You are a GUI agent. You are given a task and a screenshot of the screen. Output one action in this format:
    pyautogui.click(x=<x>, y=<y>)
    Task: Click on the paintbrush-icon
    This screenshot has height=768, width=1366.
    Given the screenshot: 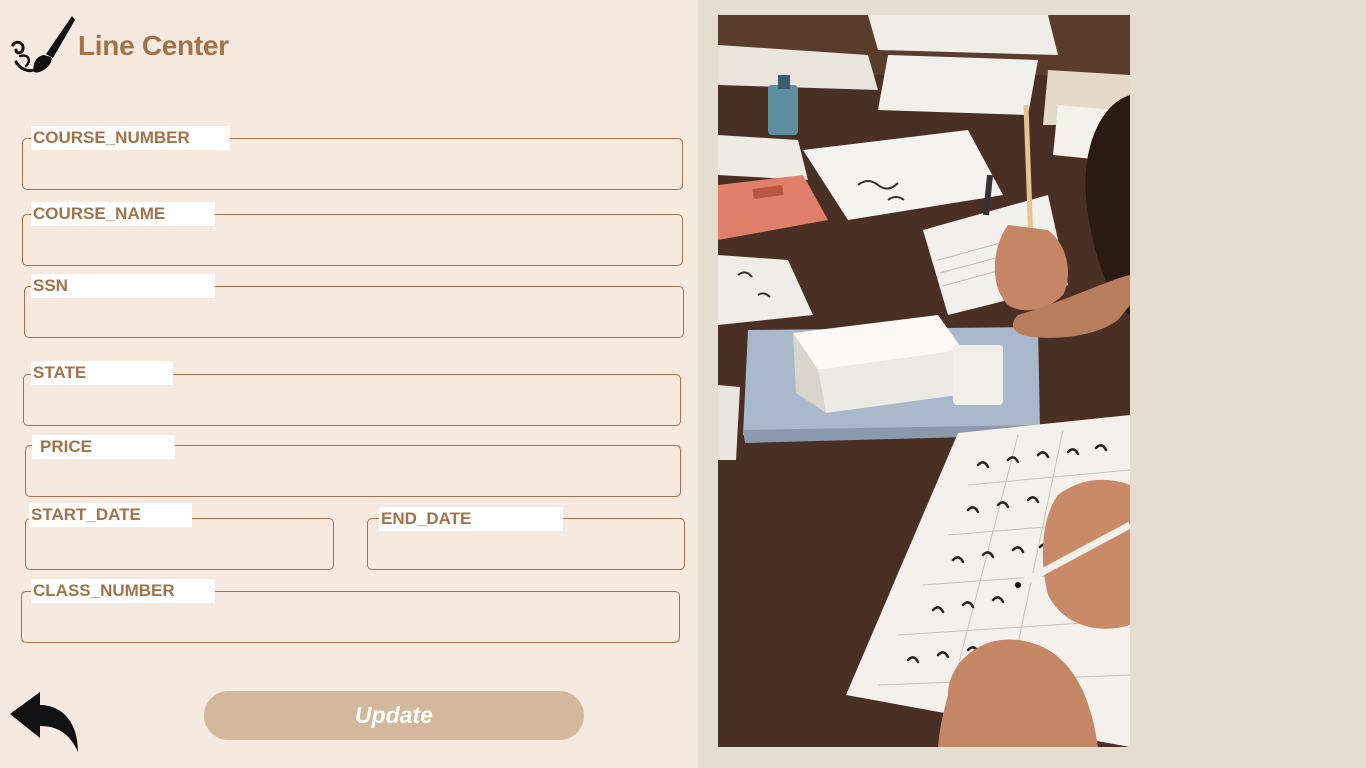 What is the action you would take?
    pyautogui.click(x=43, y=44)
    